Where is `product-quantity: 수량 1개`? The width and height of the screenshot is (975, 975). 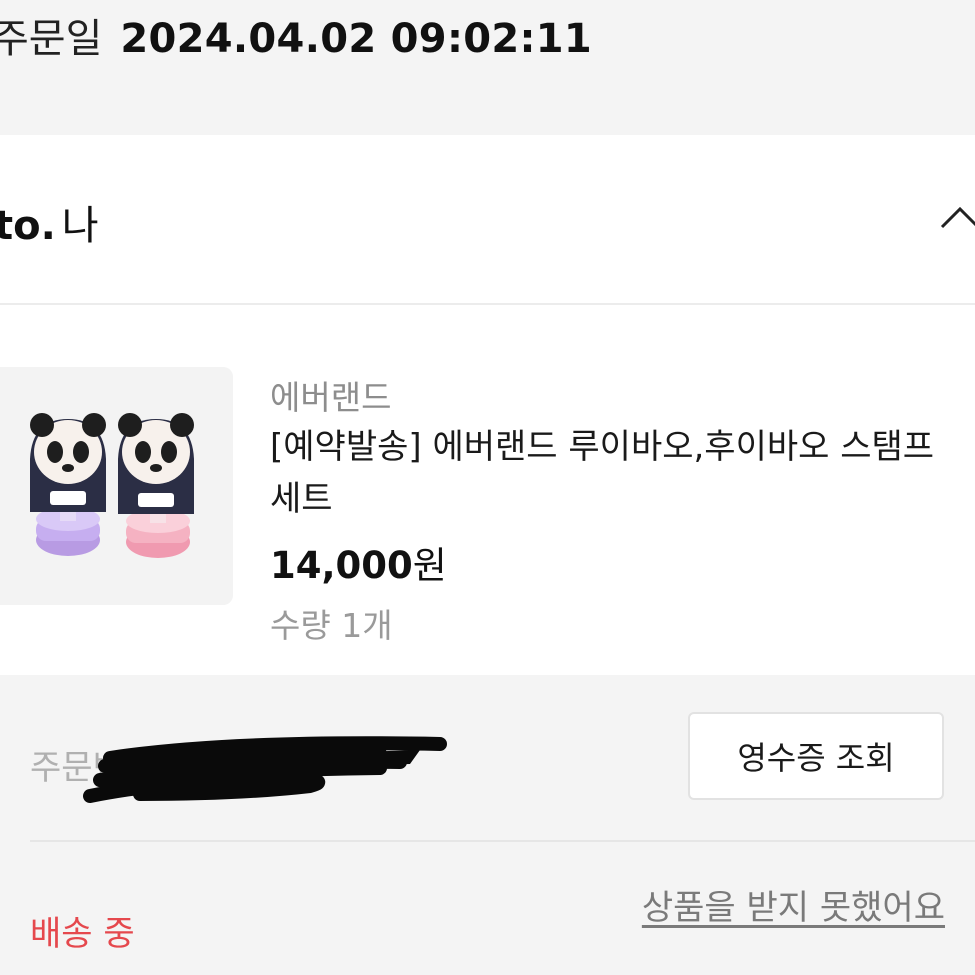 product-quantity: 수량 1개 is located at coordinates (331, 625).